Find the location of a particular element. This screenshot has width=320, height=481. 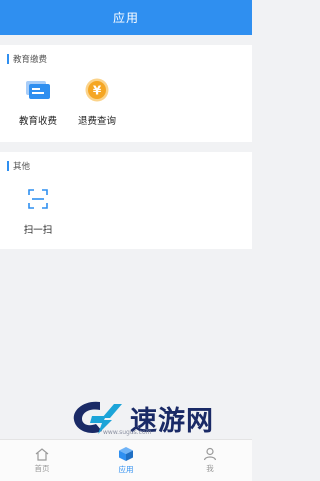

home-icon is located at coordinates (42, 454).